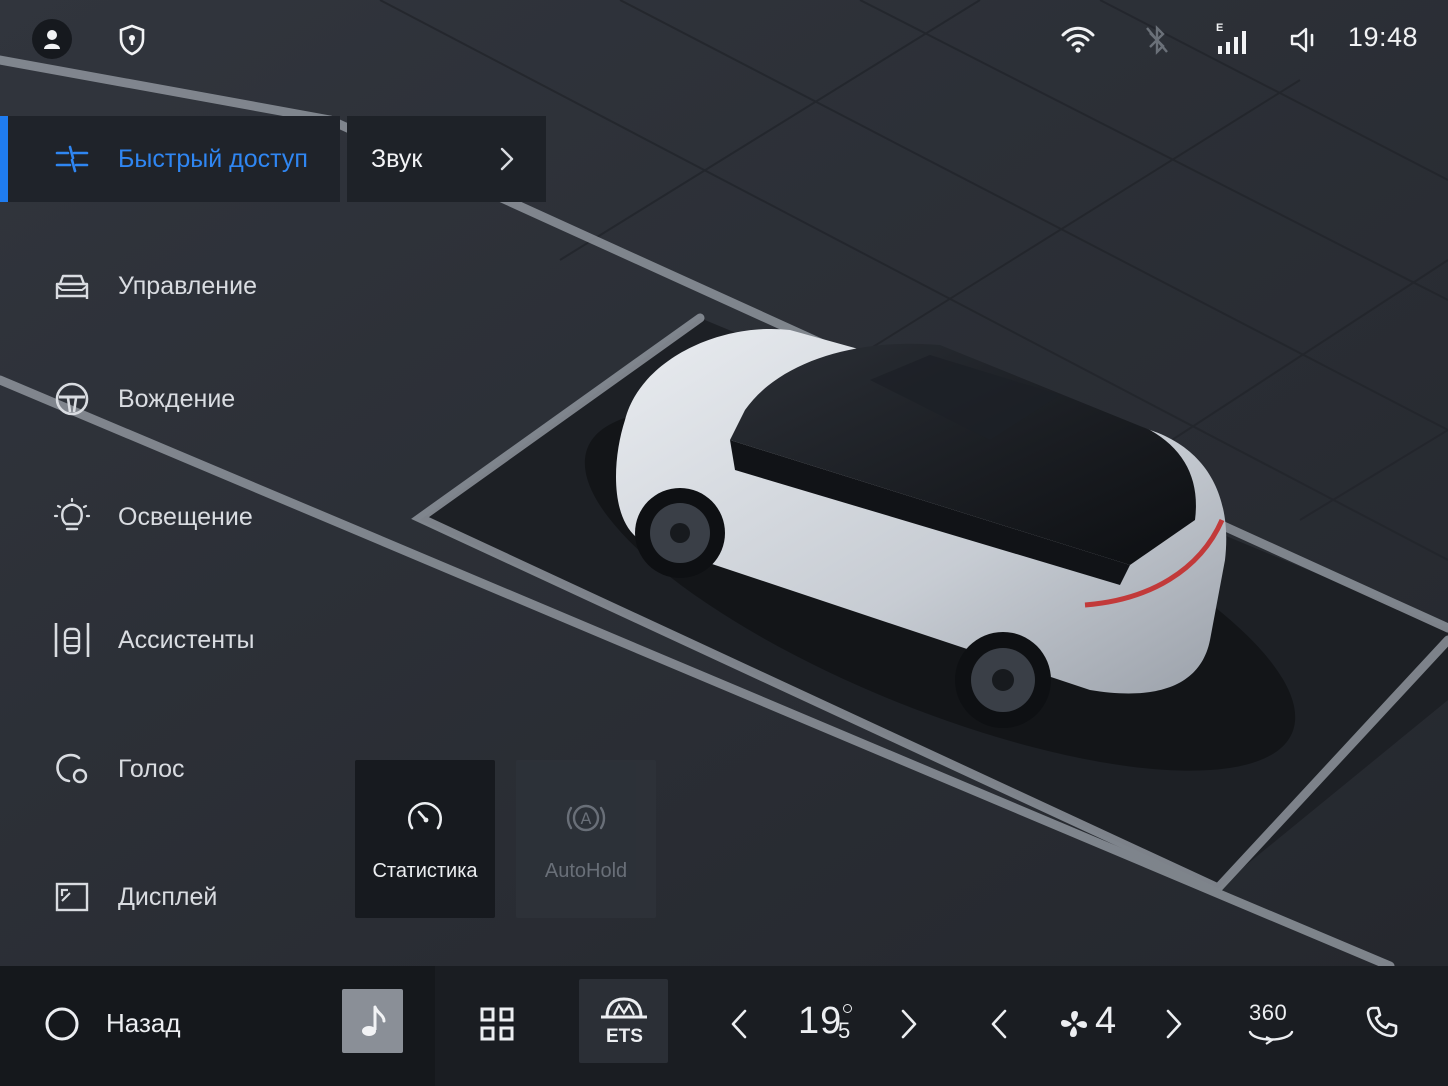 Image resolution: width=1448 pixels, height=1086 pixels. What do you see at coordinates (187, 285) in the screenshot?
I see `sidebar-item-label: Управление` at bounding box center [187, 285].